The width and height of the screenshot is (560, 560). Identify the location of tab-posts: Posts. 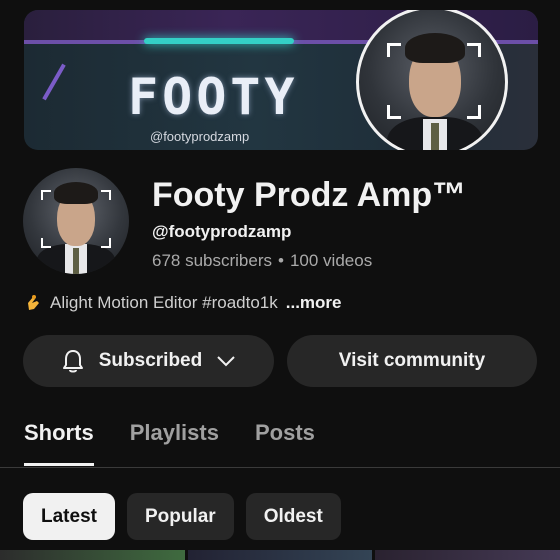
(285, 433).